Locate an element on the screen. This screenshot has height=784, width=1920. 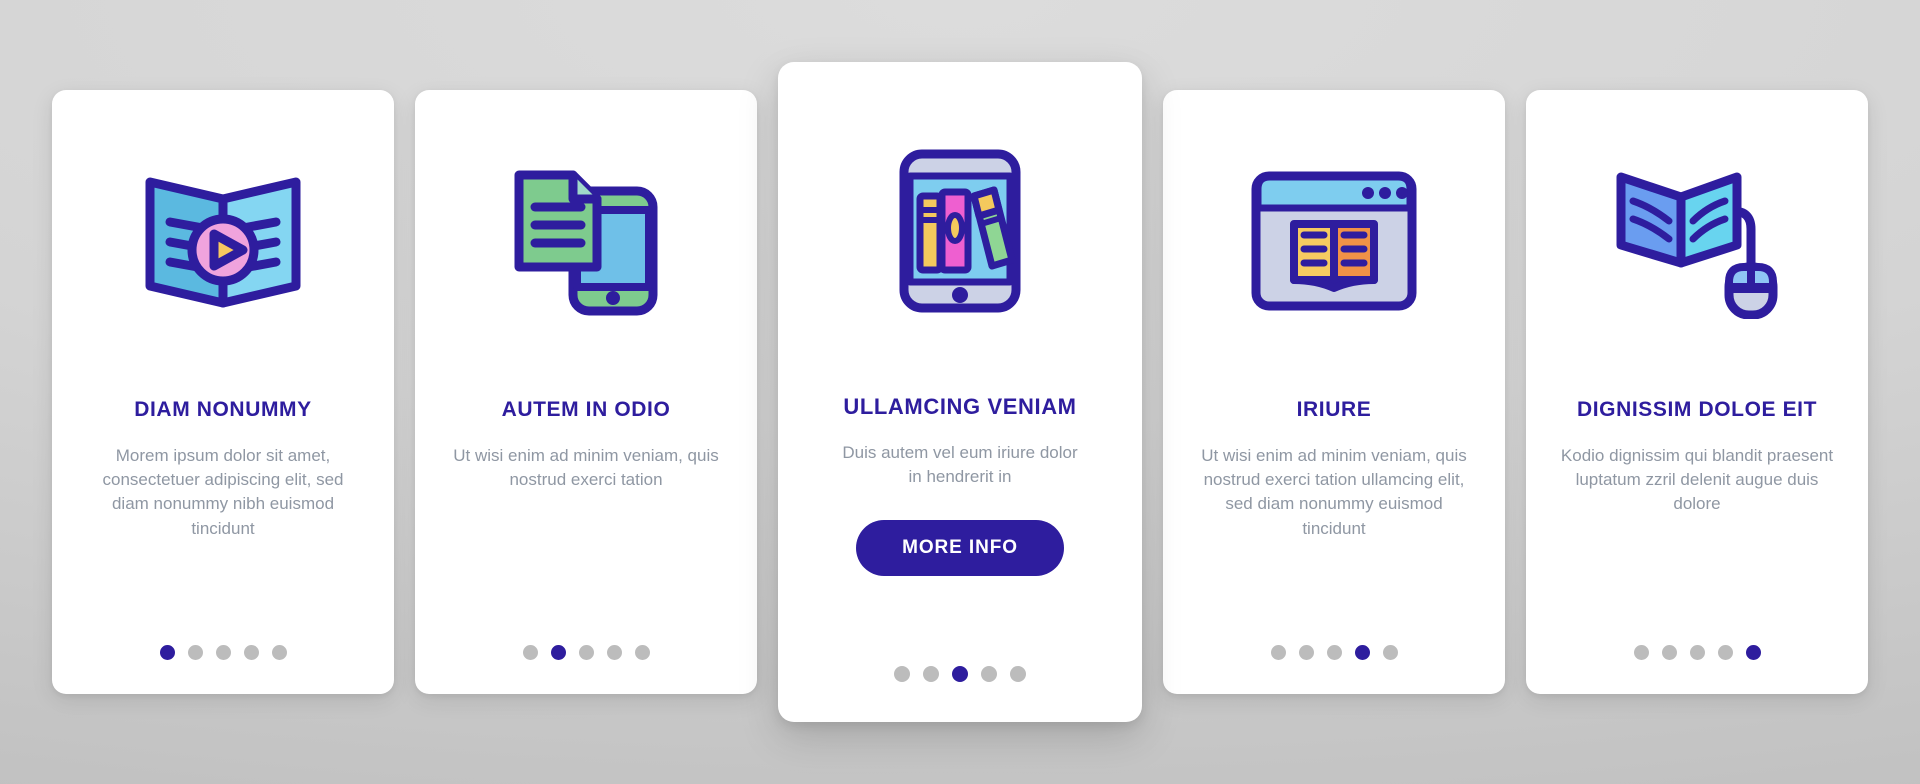
card-title: DIGNISSIM DOLOE EIT is located at coordinates (1697, 409).